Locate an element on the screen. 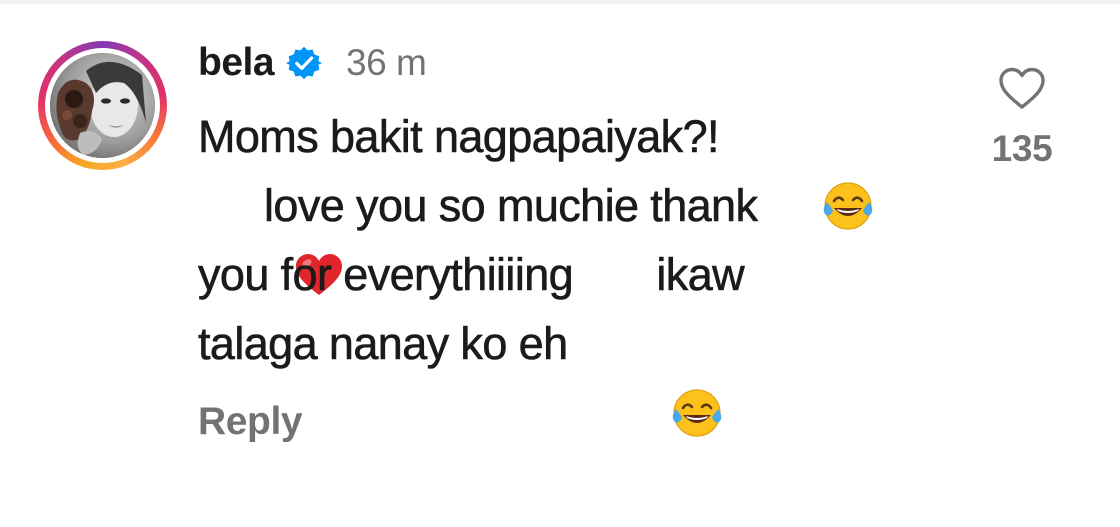 Image resolution: width=1120 pixels, height=527 pixels. username: bela is located at coordinates (236, 63).